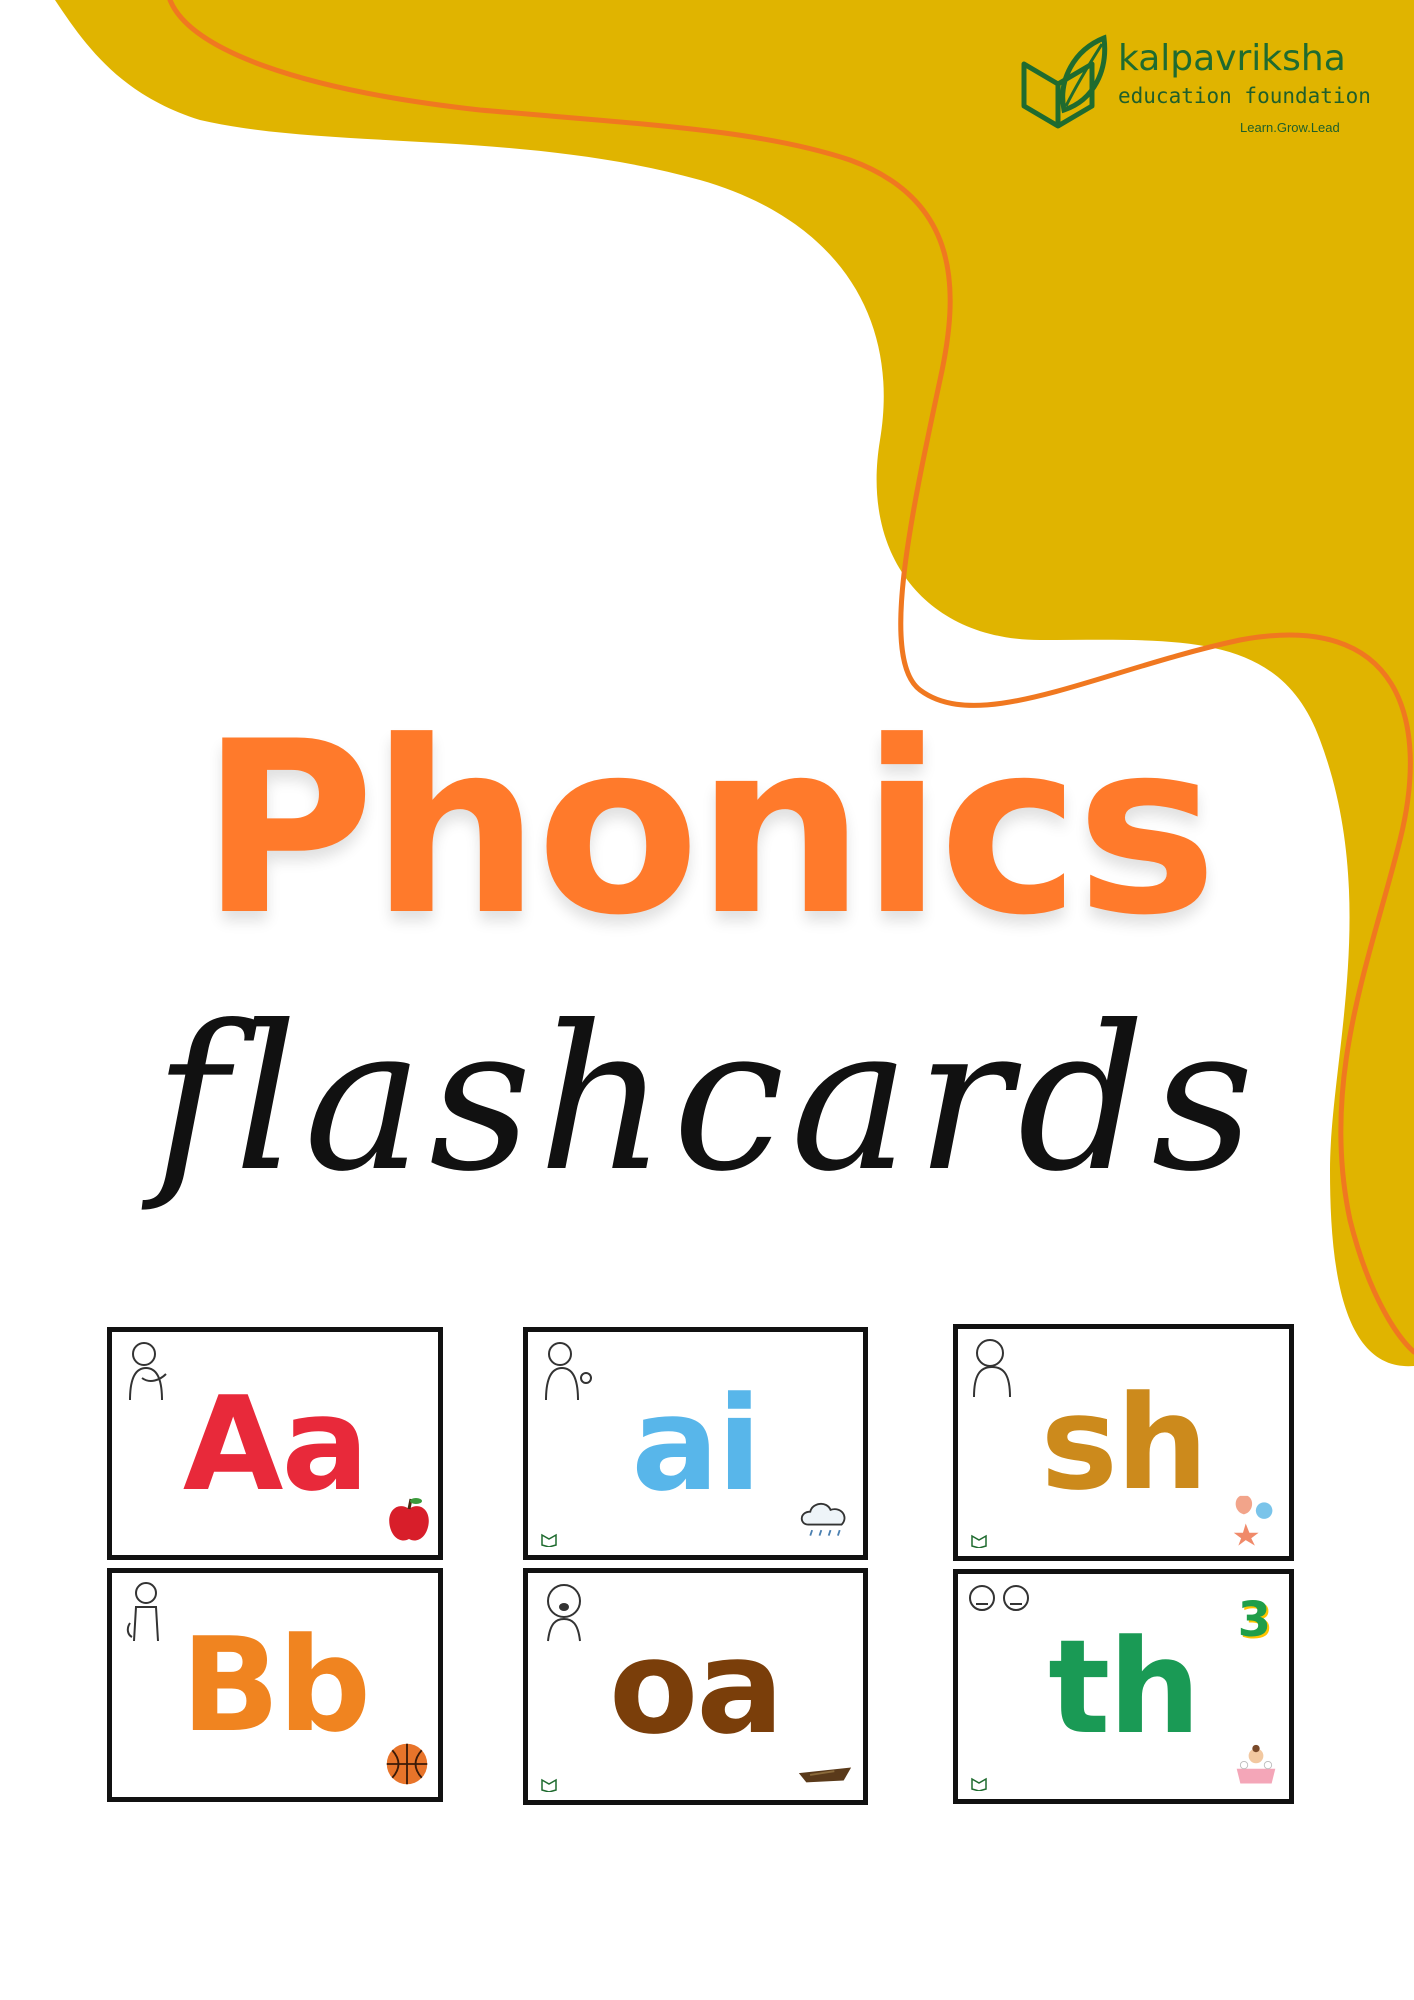 This screenshot has width=1414, height=2000. I want to click on logo-tagline: Learn.Grow.Lead, so click(1290, 127).